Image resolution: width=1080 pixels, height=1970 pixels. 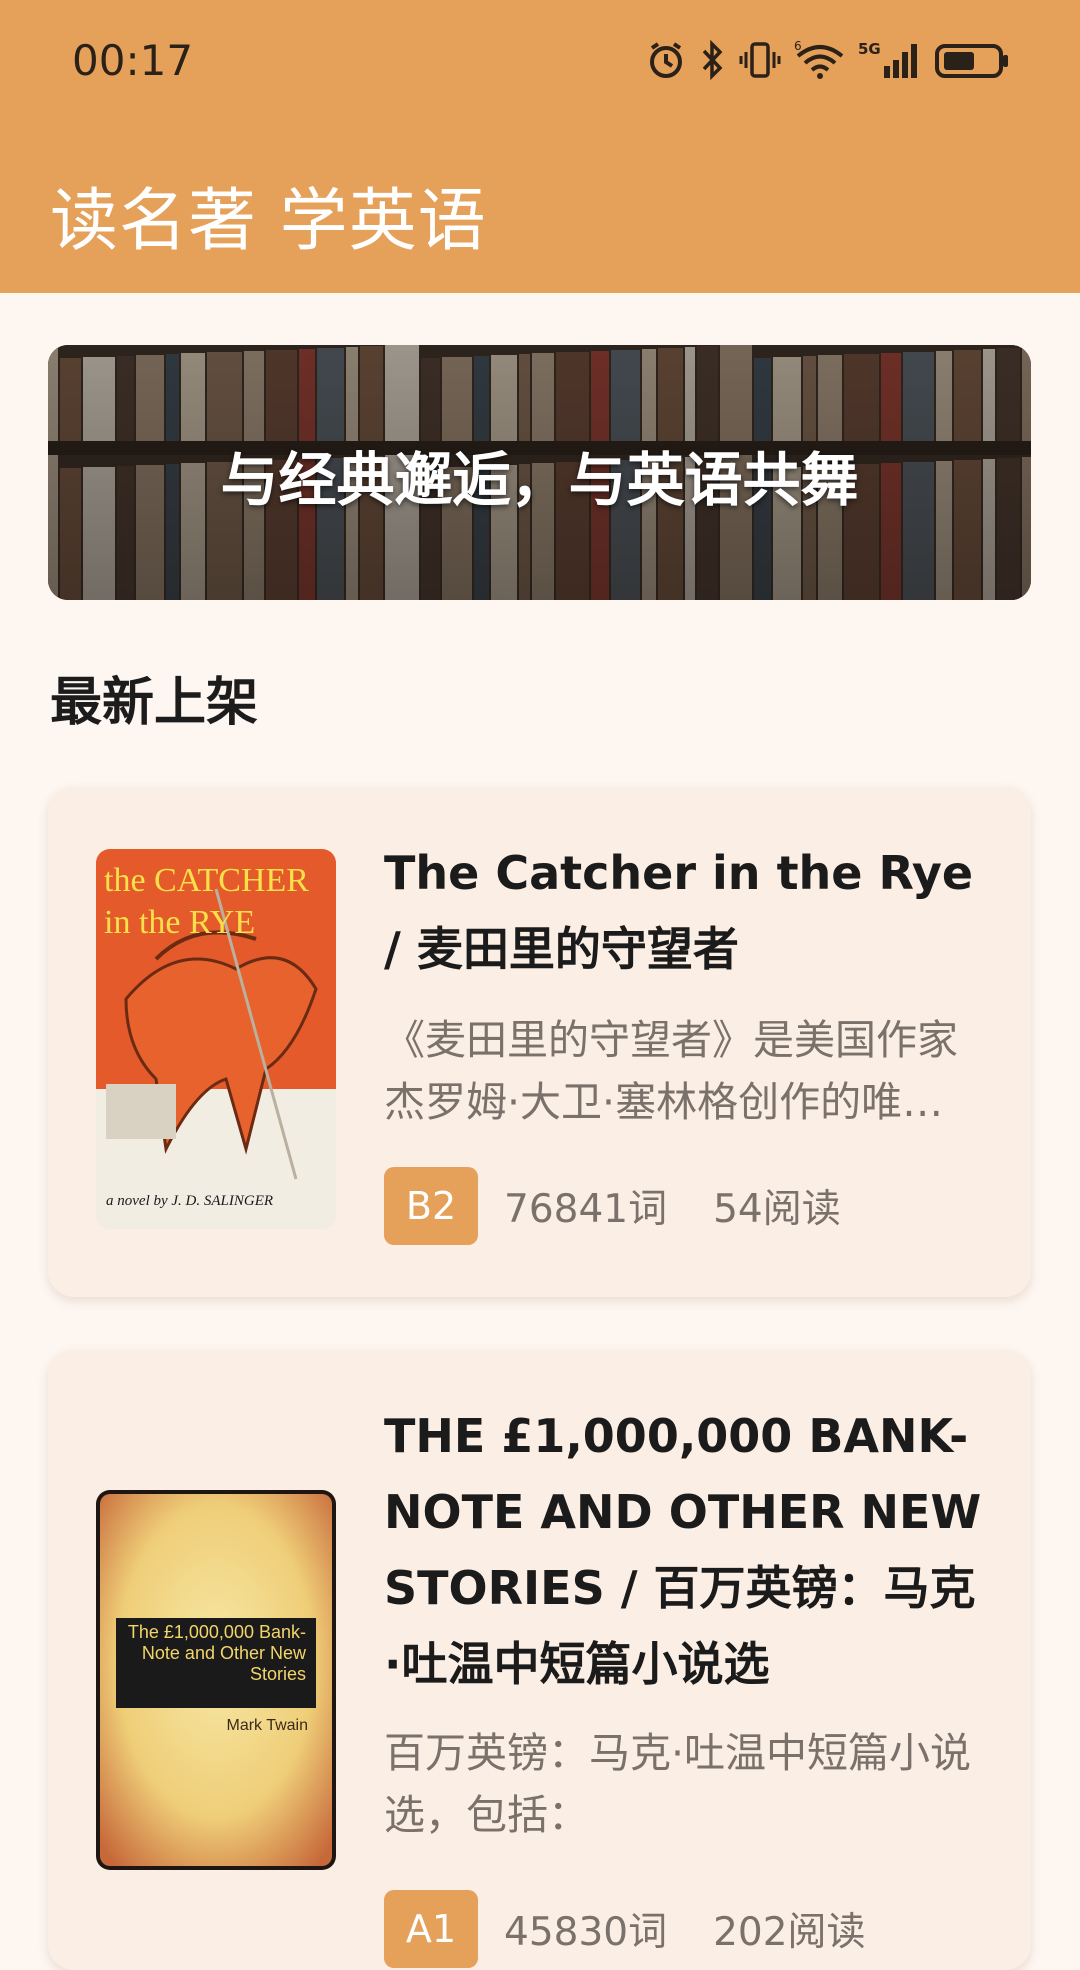 I want to click on book-title: The Catcher in the Rye / 麦田里的守望者, so click(x=679, y=911).